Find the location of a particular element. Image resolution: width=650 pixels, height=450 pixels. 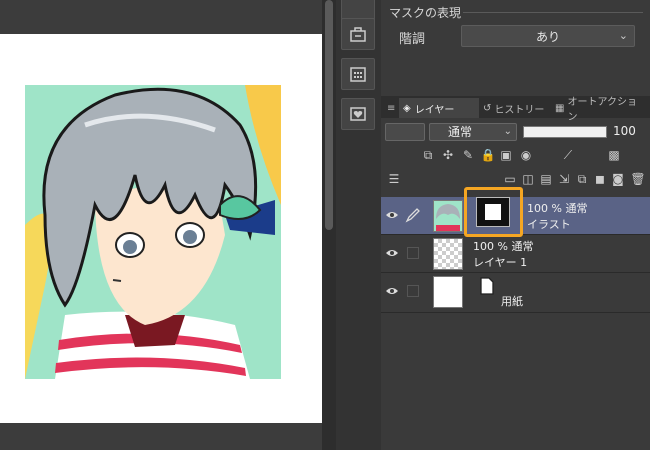

auto-action-icon: ▦ is located at coordinates (560, 108).